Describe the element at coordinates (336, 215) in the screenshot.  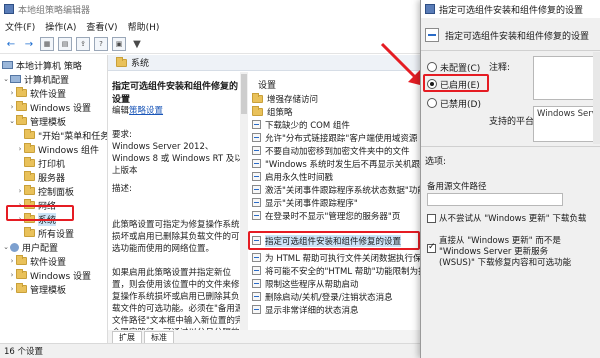
I see `list-item: 在登录时不显示"管理您的服务器"页` at that location.